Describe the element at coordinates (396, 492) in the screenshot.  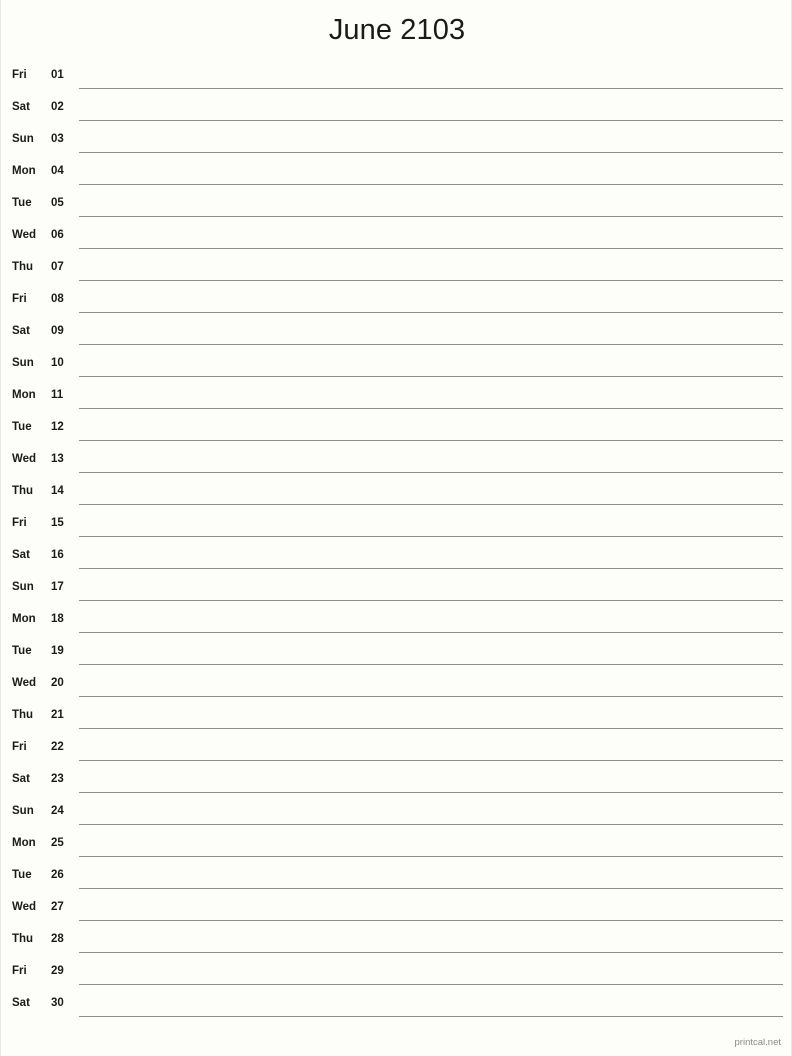
I see `day-row: Thu 14` at that location.